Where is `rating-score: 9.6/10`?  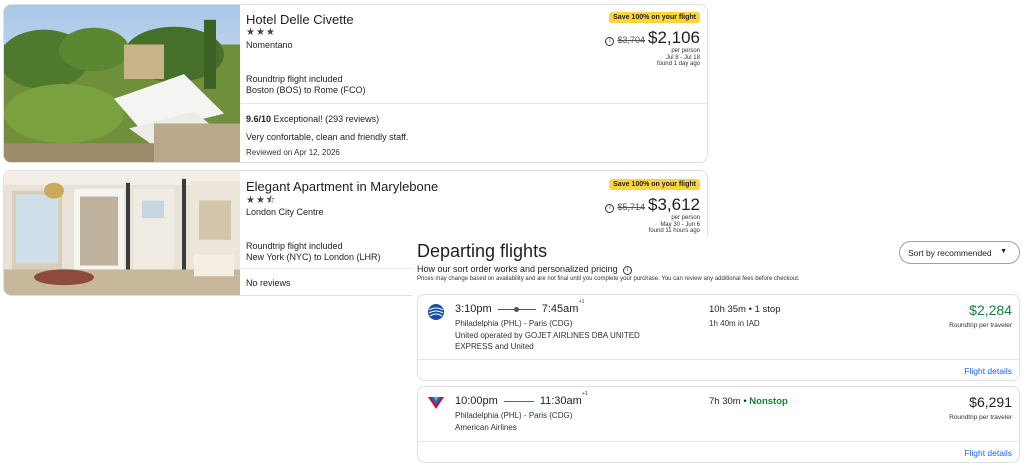 rating-score: 9.6/10 is located at coordinates (259, 119).